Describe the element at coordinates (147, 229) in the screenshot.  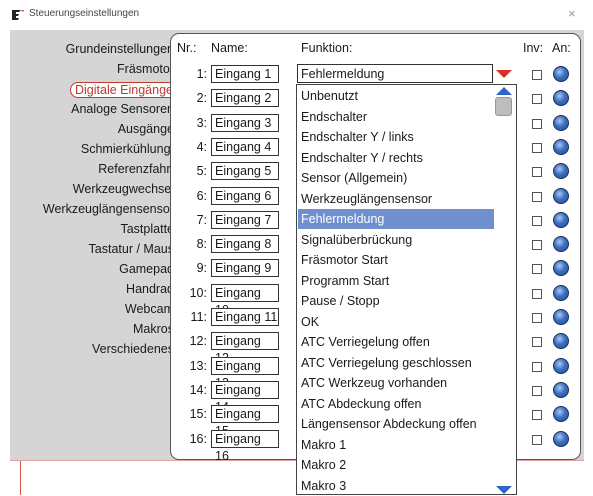
I see `nav-item: Tastplatte` at that location.